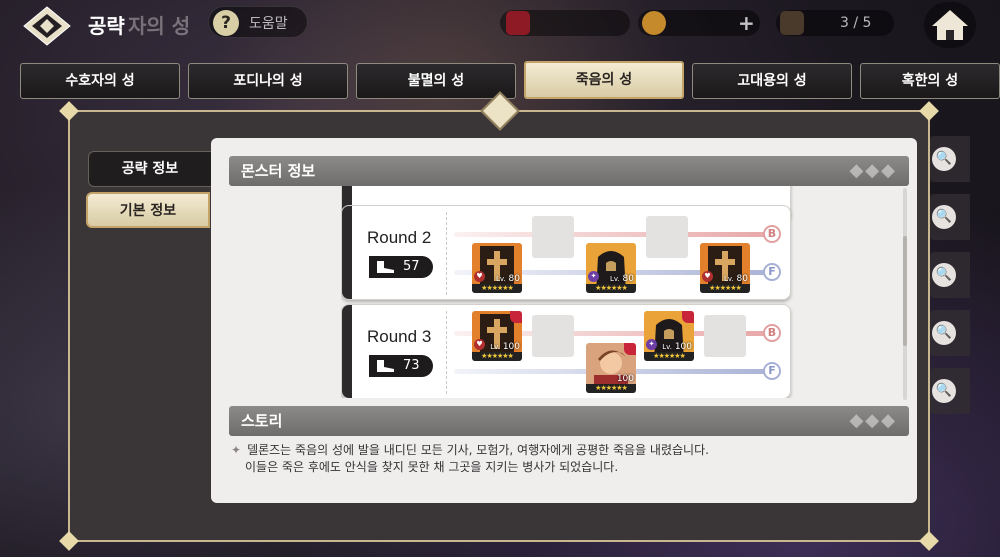 This screenshot has height=557, width=1000. Describe the element at coordinates (401, 267) in the screenshot. I see `round-power-badge: 57` at that location.